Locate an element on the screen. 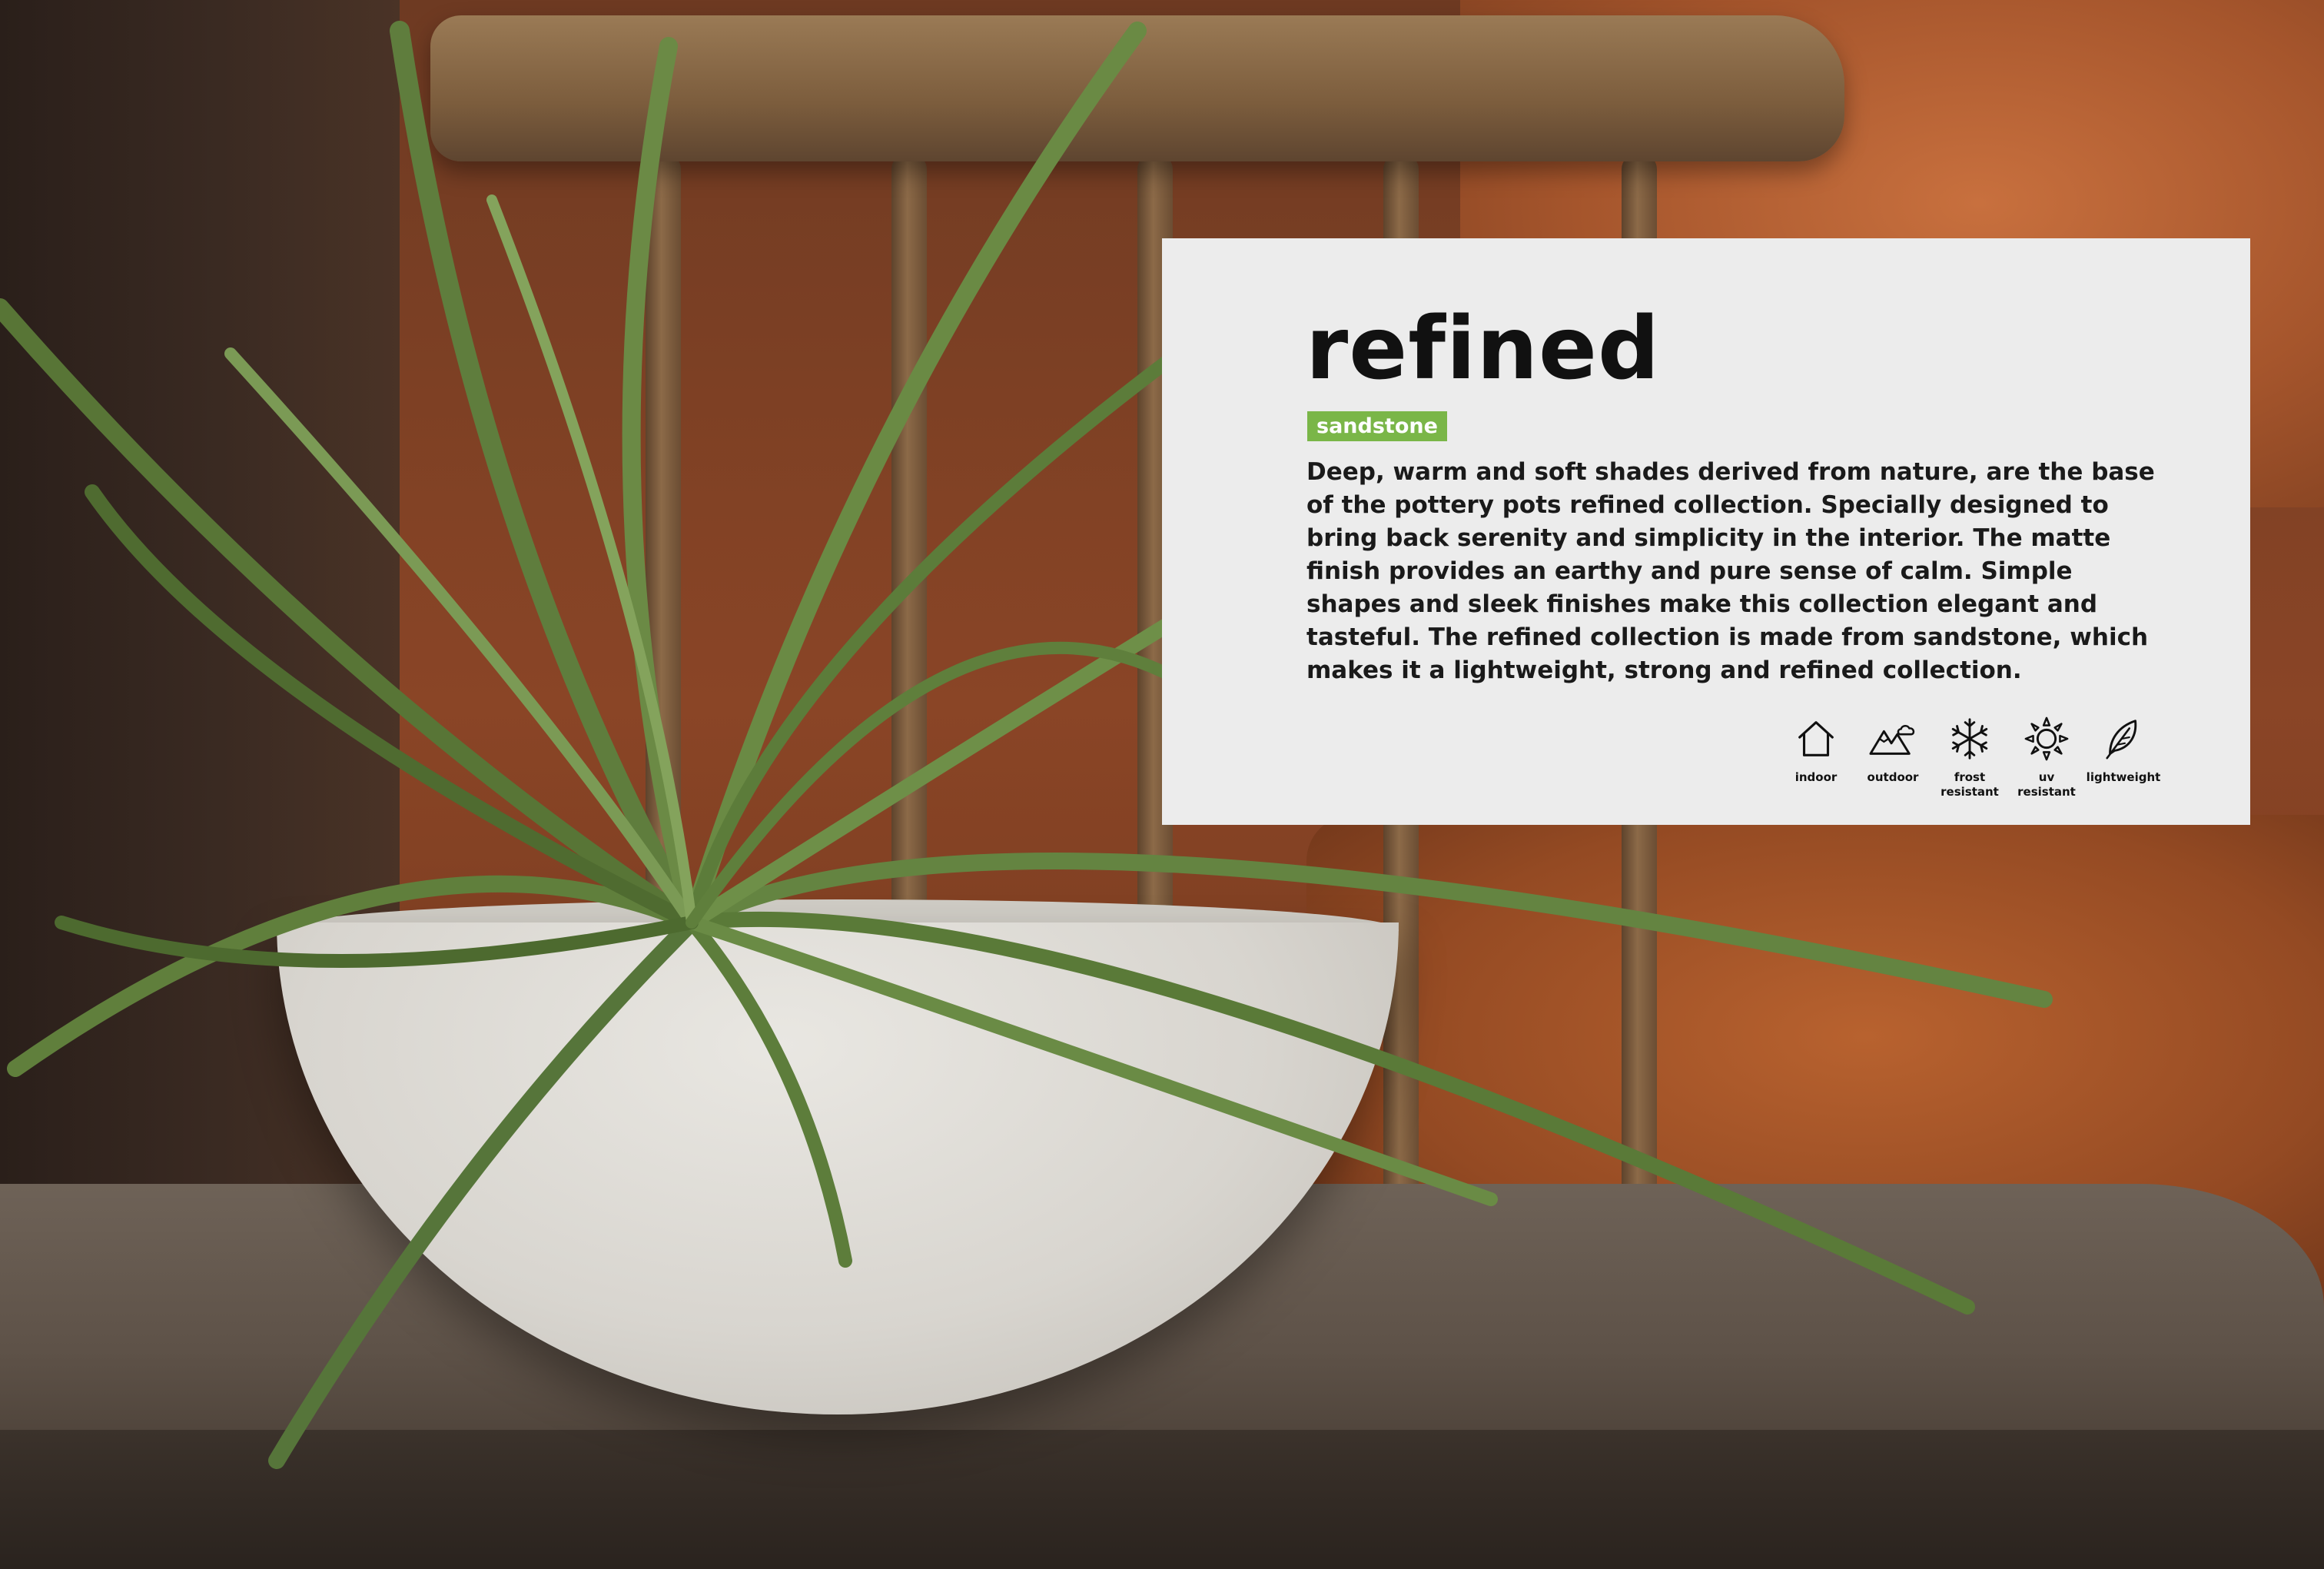 The image size is (2324, 1569). feature-label: frost resistant is located at coordinates (1970, 784).